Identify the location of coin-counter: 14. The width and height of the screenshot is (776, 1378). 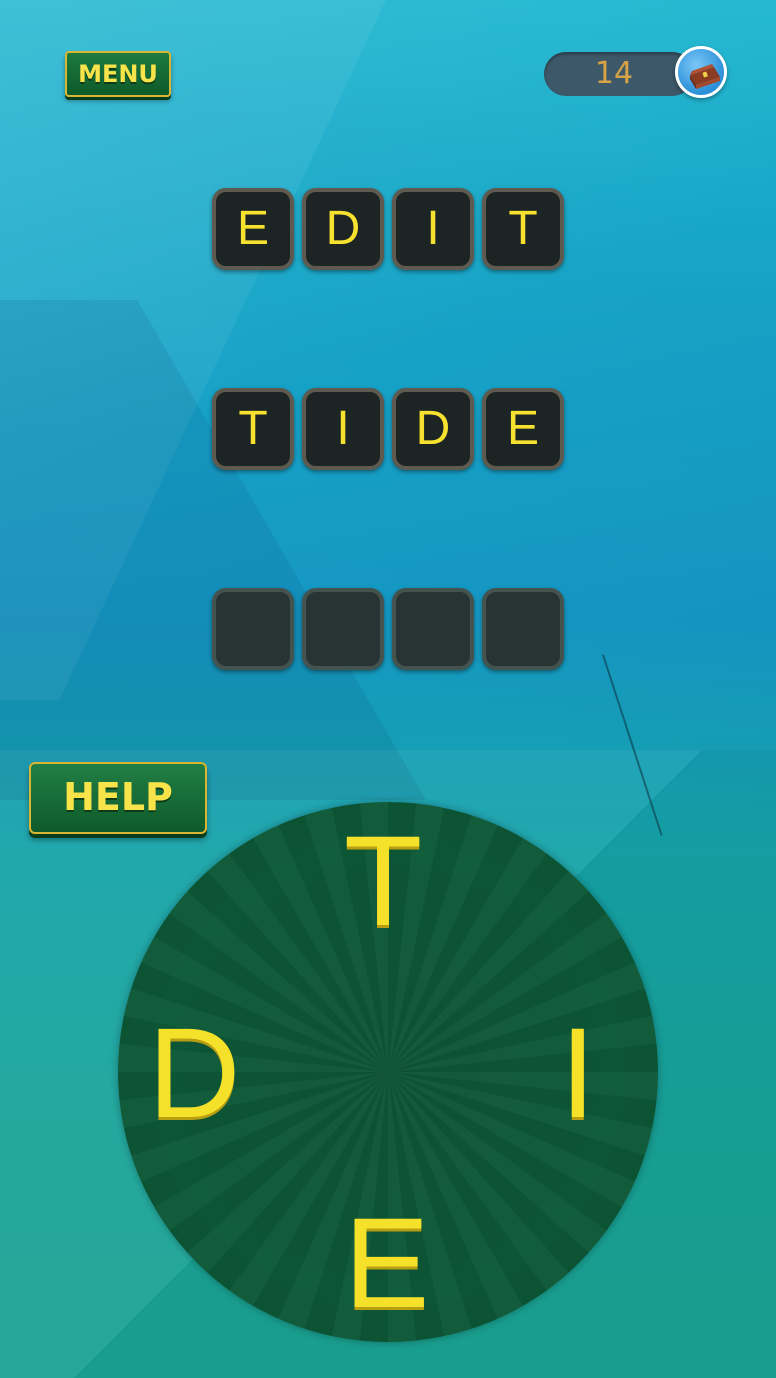
(619, 74).